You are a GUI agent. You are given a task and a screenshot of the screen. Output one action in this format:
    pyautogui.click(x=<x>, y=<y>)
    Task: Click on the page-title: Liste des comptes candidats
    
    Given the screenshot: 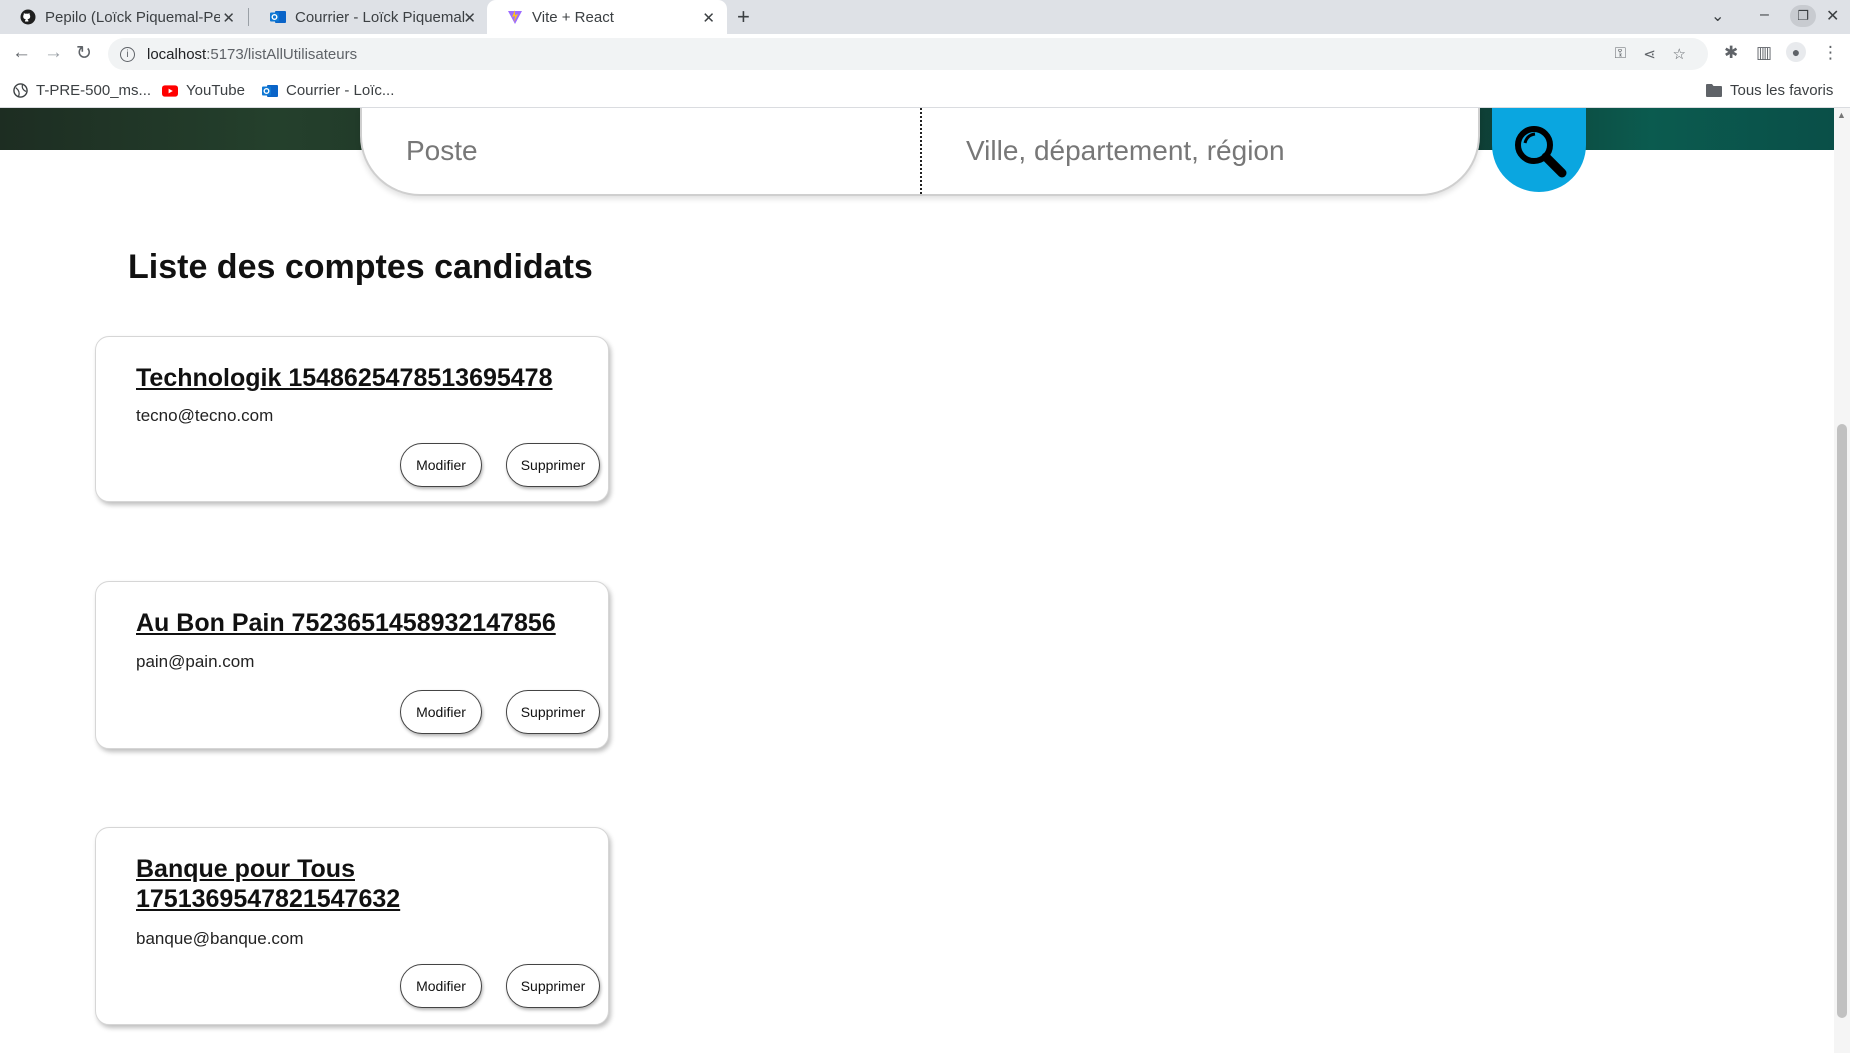 What is the action you would take?
    pyautogui.click(x=360, y=267)
    